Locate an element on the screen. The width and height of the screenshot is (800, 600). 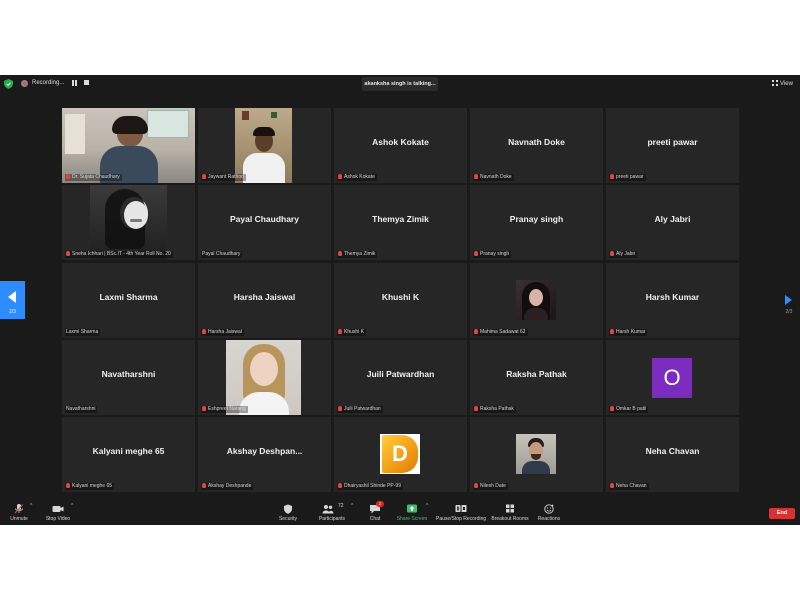
participant-tile: Navnath Doke Navnath Doke is located at coordinates (536, 145).